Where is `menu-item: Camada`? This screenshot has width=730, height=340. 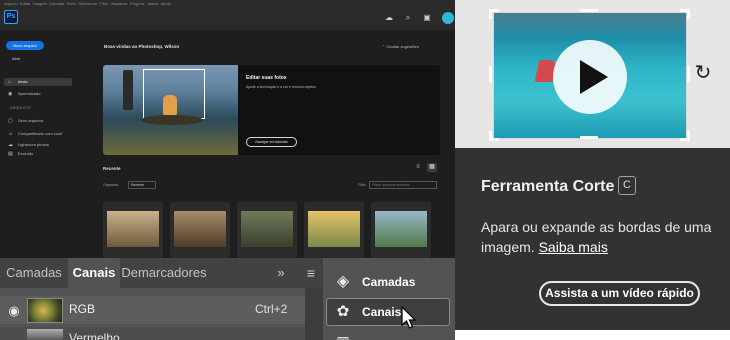
menu-item: Camada is located at coordinates (56, 3).